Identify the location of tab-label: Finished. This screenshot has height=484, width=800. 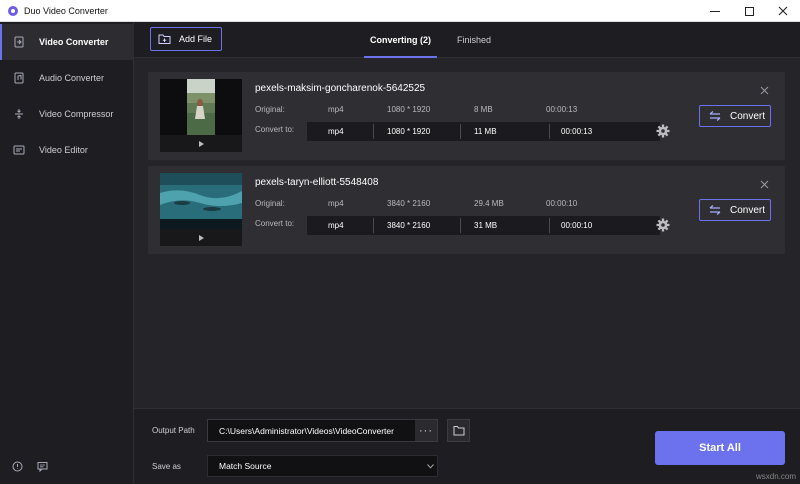
(474, 40).